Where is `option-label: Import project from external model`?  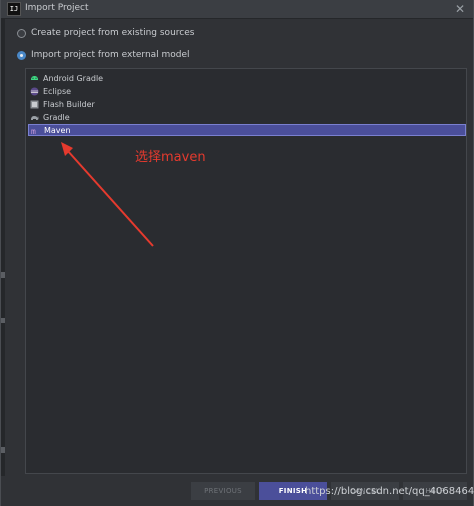 option-label: Import project from external model is located at coordinates (110, 55).